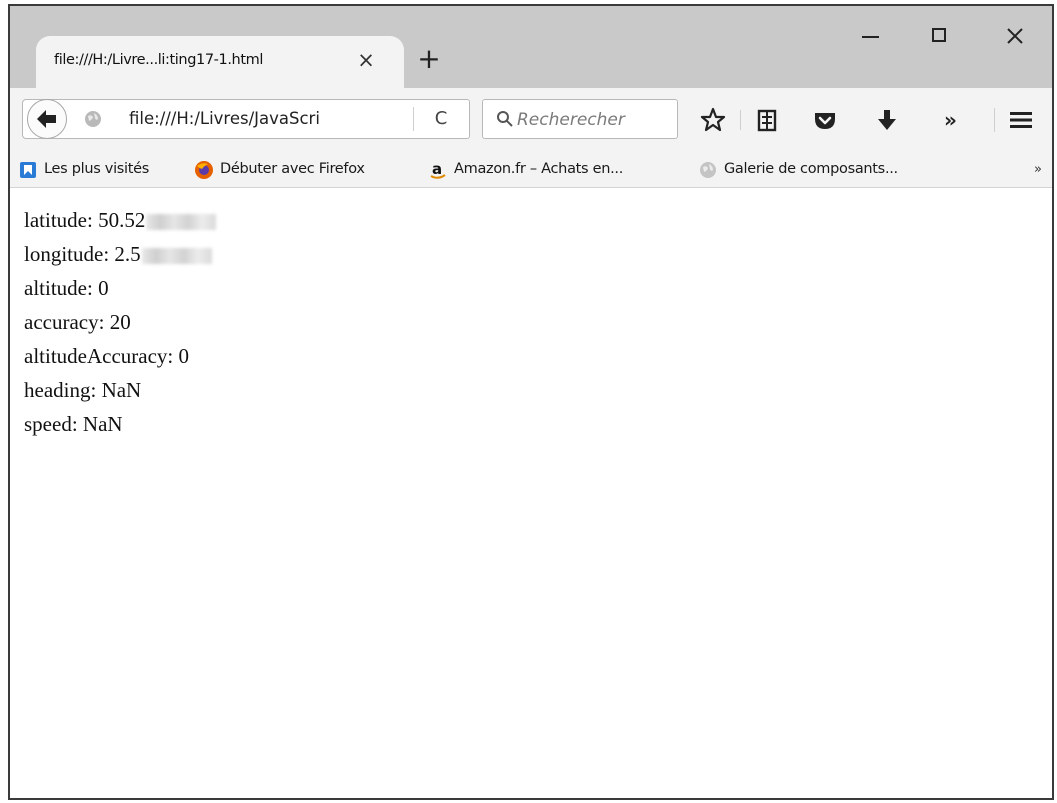  Describe the element at coordinates (571, 120) in the screenshot. I see `search-placeholder: Recherecher` at that location.